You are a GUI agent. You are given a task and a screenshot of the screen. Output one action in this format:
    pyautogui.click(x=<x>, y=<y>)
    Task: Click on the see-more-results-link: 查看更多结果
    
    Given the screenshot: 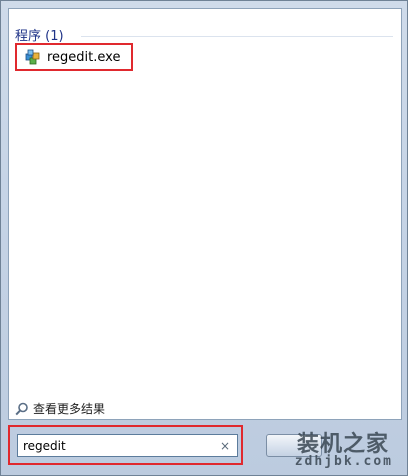 What is the action you would take?
    pyautogui.click(x=60, y=408)
    